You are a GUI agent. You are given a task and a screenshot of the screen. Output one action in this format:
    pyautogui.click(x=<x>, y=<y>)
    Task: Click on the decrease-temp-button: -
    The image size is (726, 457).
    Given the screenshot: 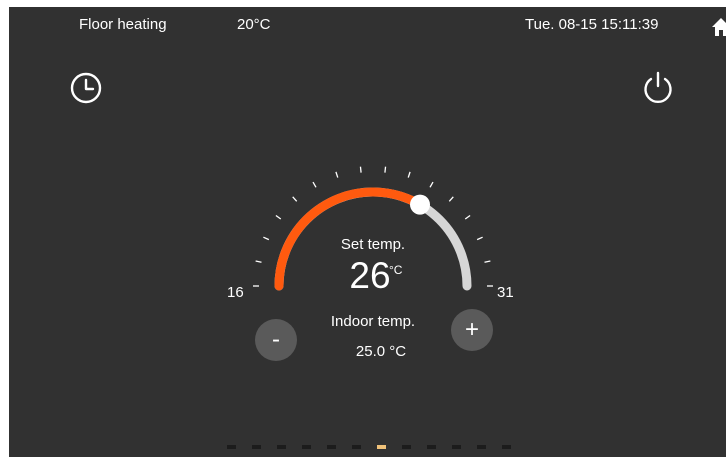 What is the action you would take?
    pyautogui.click(x=276, y=340)
    